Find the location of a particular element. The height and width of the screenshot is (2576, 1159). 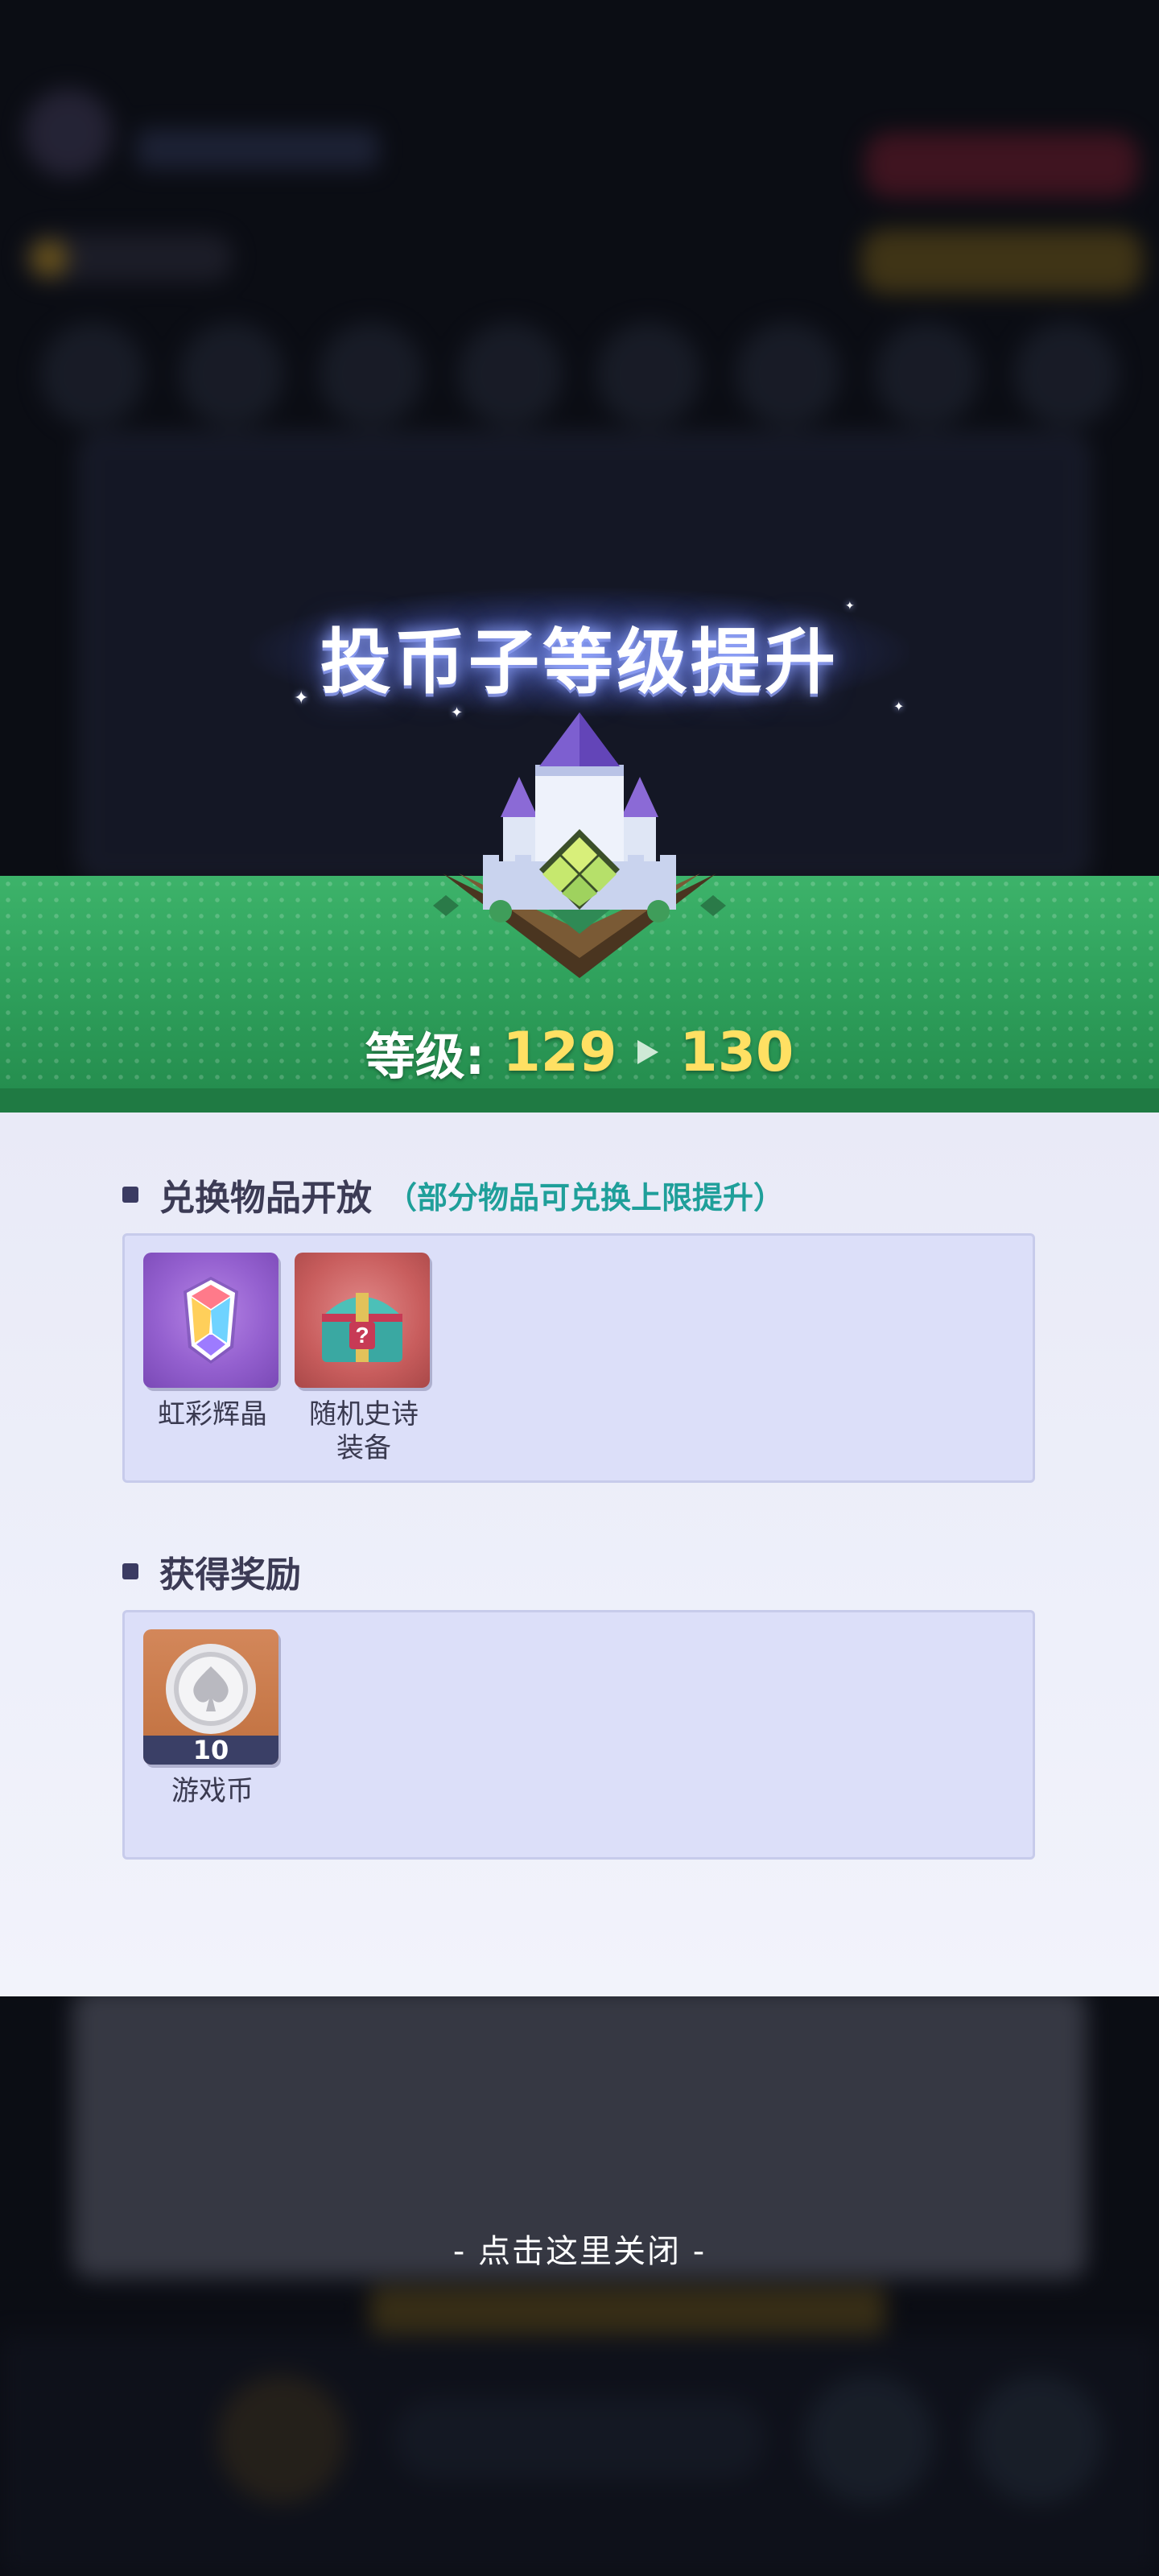

spade-coin-icon: 10 is located at coordinates (210, 1697).